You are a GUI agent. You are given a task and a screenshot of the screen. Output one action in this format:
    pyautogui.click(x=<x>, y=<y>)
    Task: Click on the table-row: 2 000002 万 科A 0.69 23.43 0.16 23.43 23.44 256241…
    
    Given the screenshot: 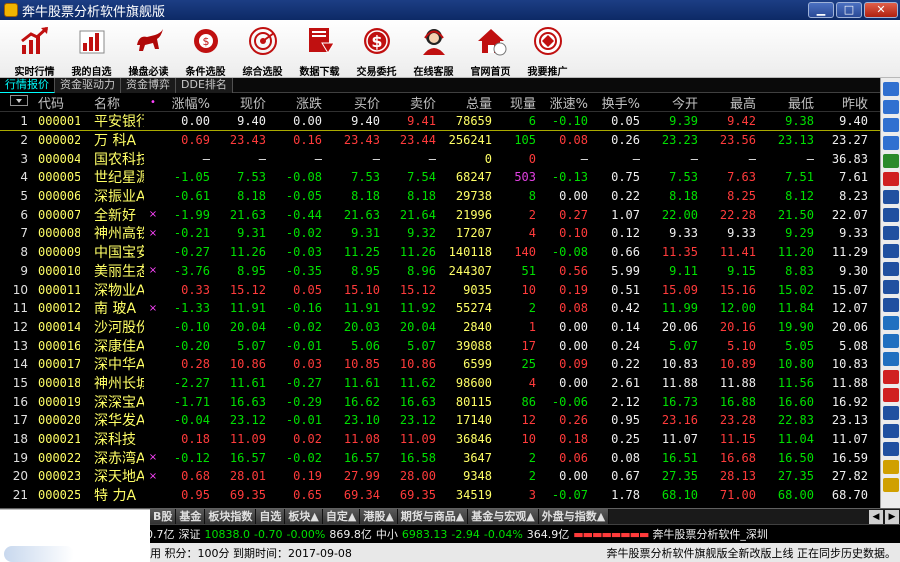 What is the action you would take?
    pyautogui.click(x=440, y=140)
    